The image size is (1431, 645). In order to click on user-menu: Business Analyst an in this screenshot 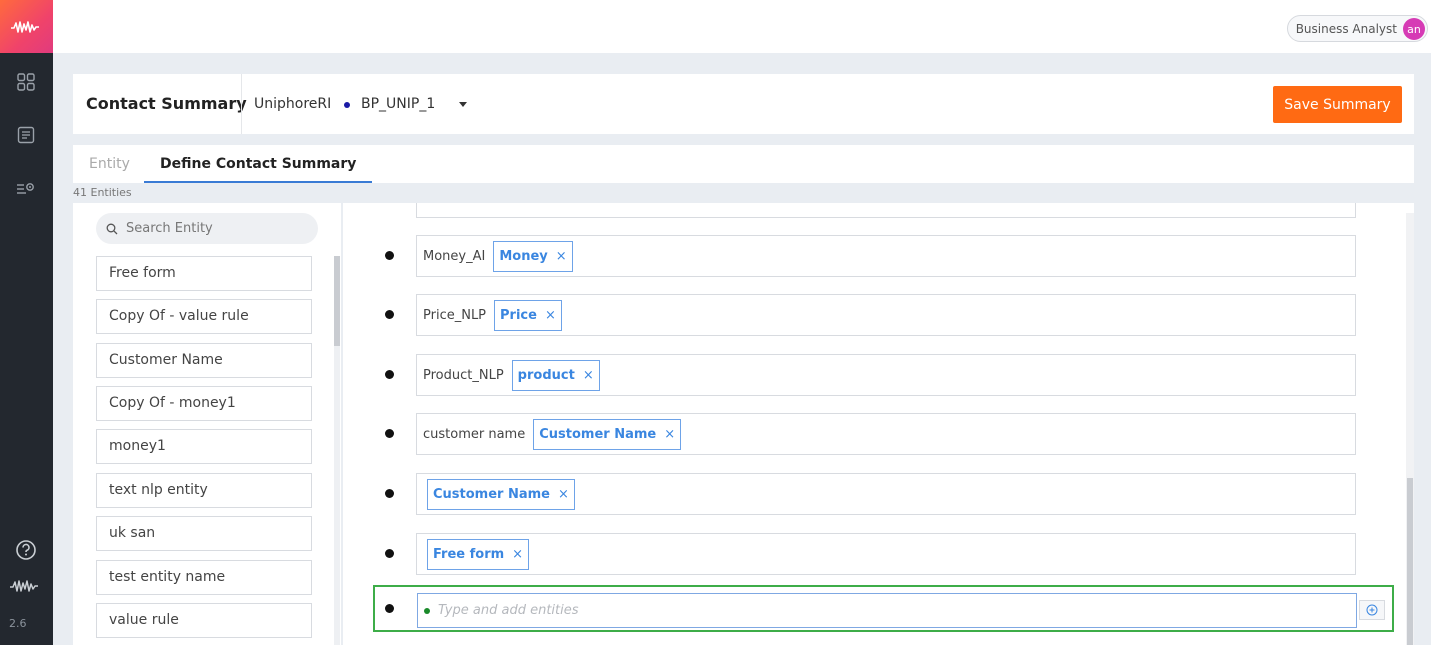, I will do `click(1357, 28)`.